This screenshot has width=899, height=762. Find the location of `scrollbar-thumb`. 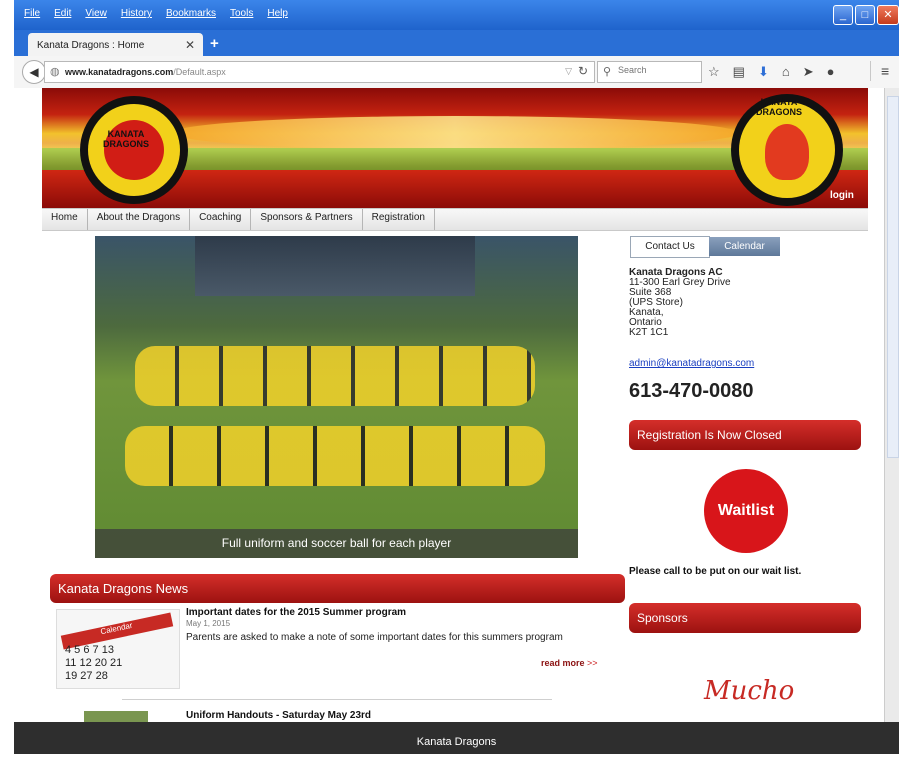

scrollbar-thumb is located at coordinates (893, 277).